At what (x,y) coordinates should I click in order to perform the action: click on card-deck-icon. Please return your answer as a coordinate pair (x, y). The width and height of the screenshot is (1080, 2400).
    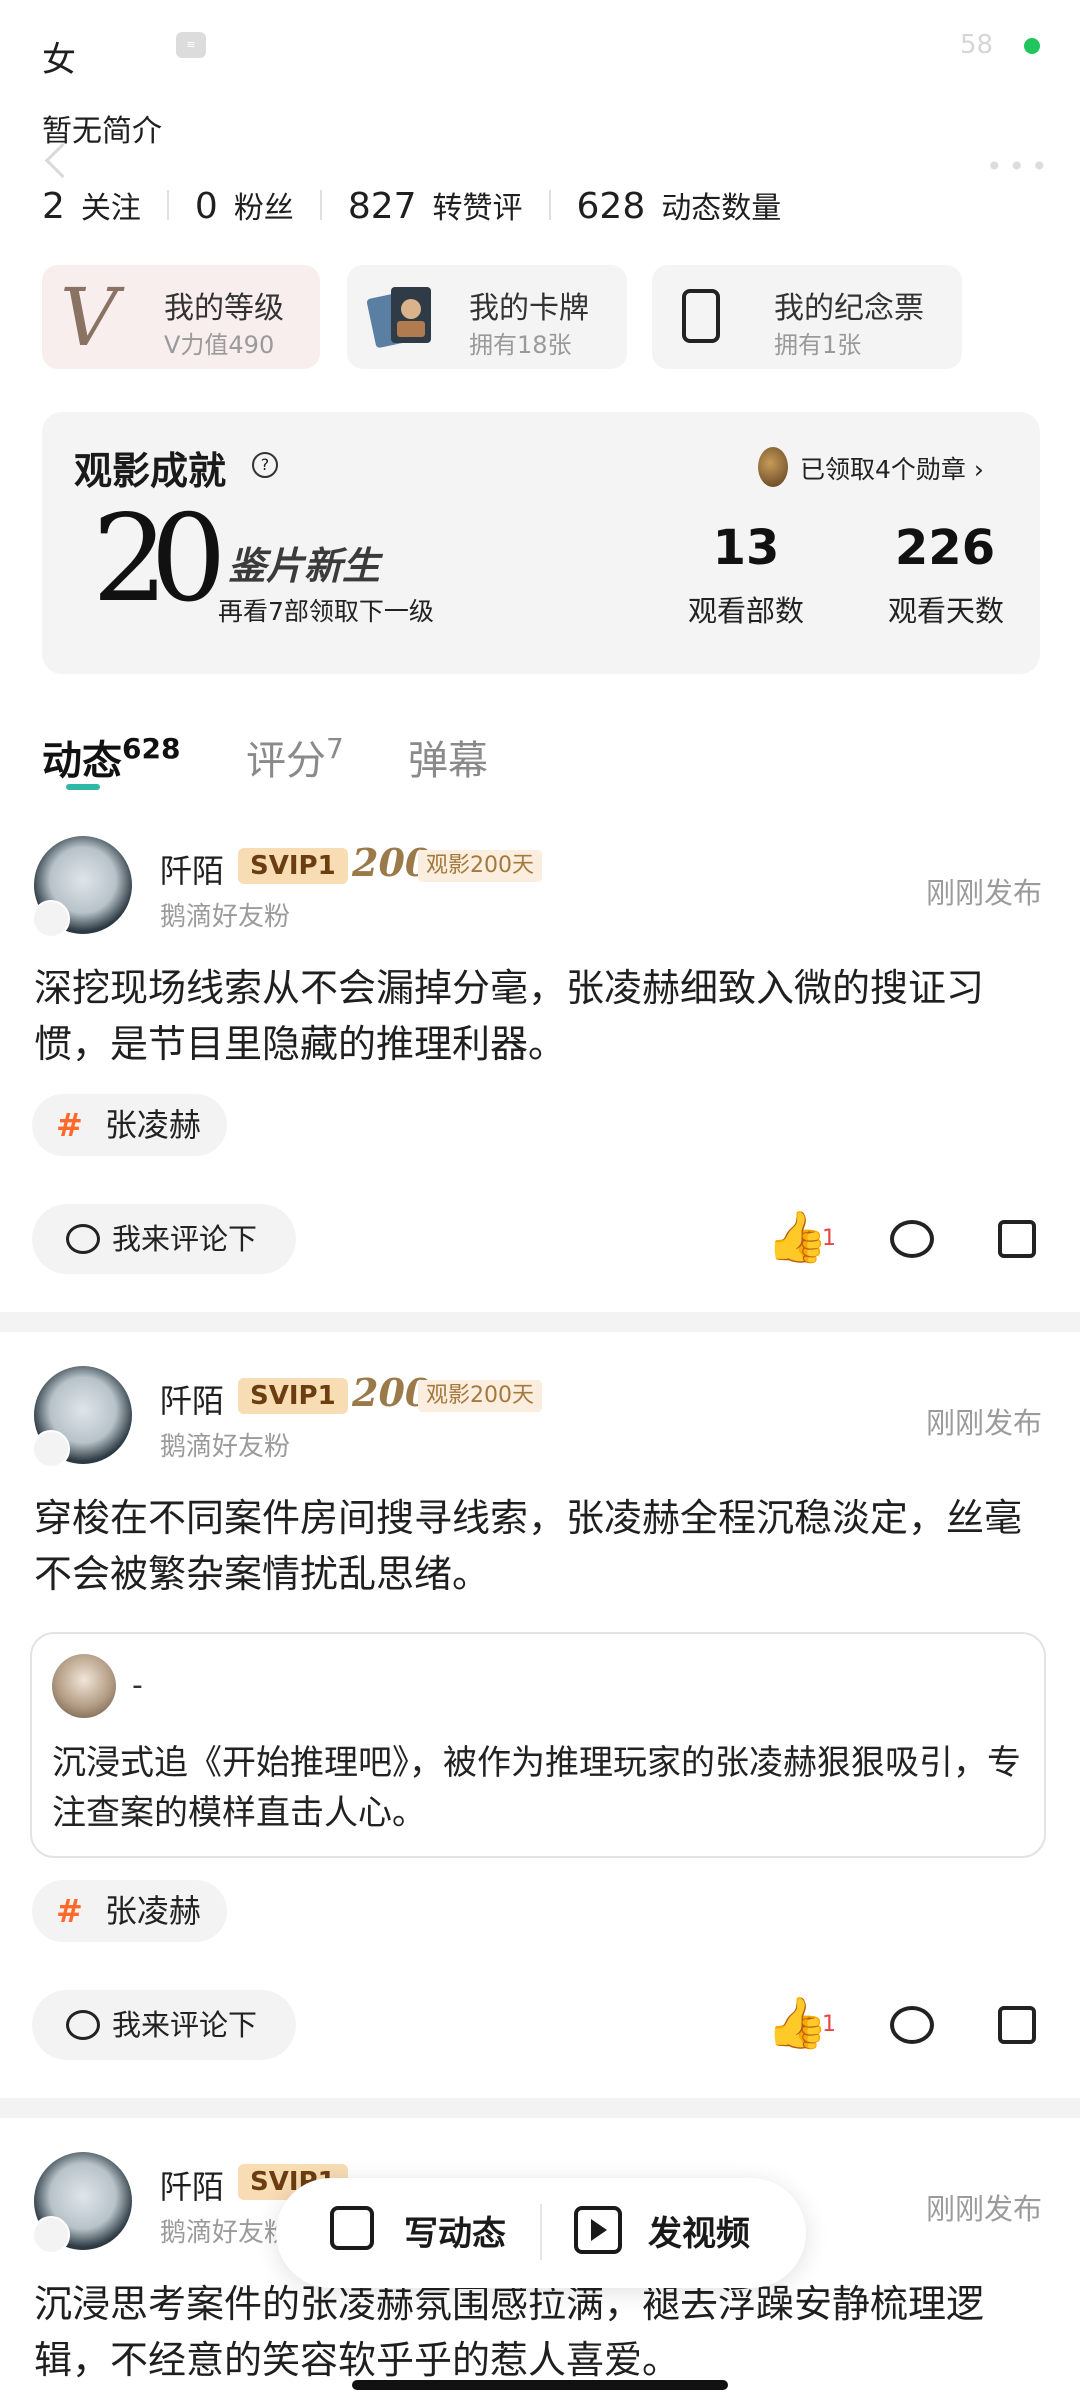
    Looking at the image, I should click on (399, 317).